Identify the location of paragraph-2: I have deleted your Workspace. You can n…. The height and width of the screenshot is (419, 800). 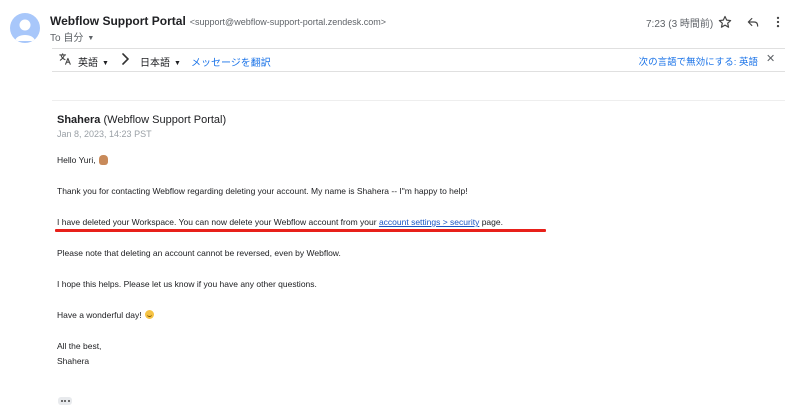
(280, 222).